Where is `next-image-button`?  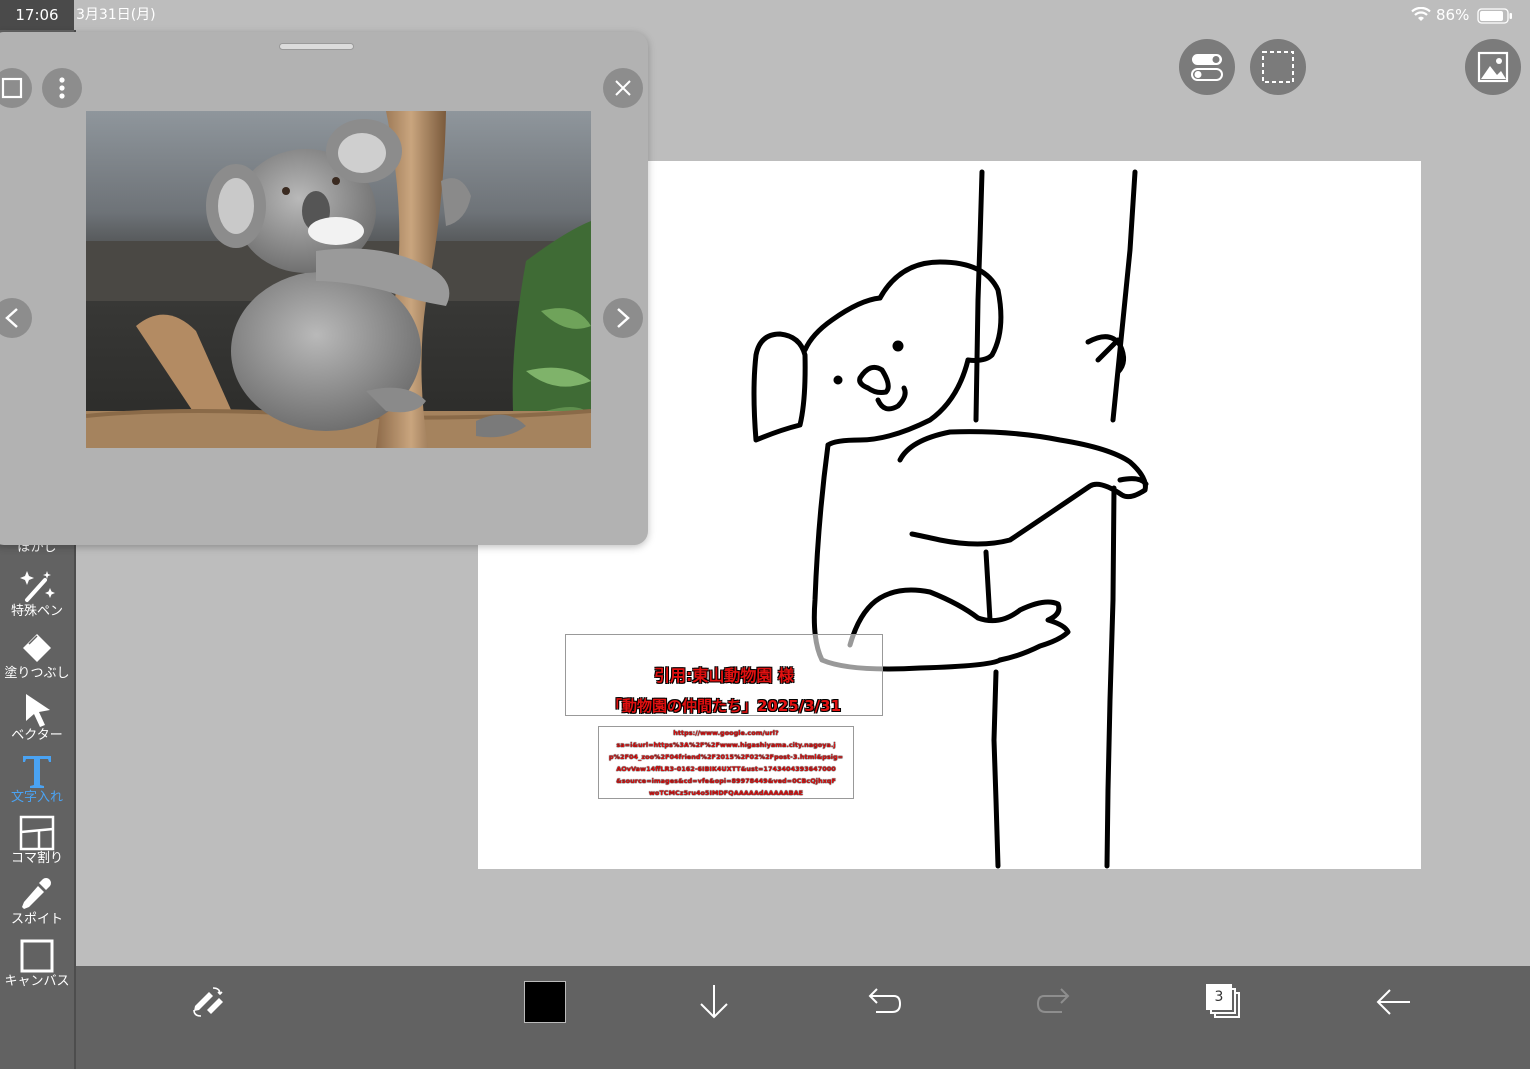 next-image-button is located at coordinates (623, 318).